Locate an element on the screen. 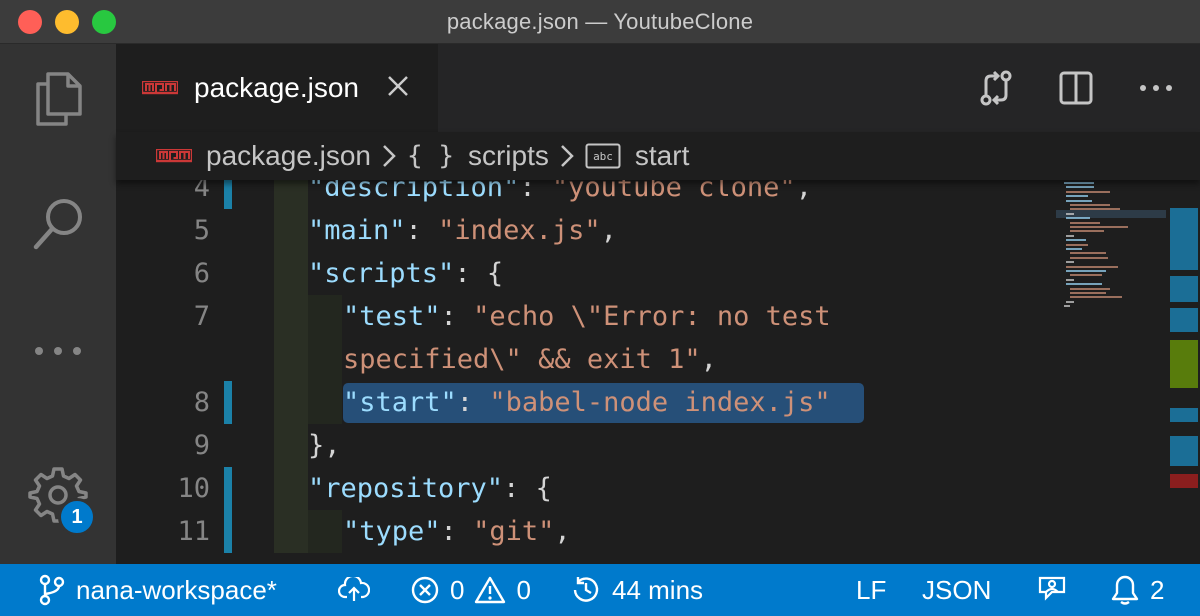 This screenshot has height=616, width=1200. scroll-error-marker is located at coordinates (1184, 481).